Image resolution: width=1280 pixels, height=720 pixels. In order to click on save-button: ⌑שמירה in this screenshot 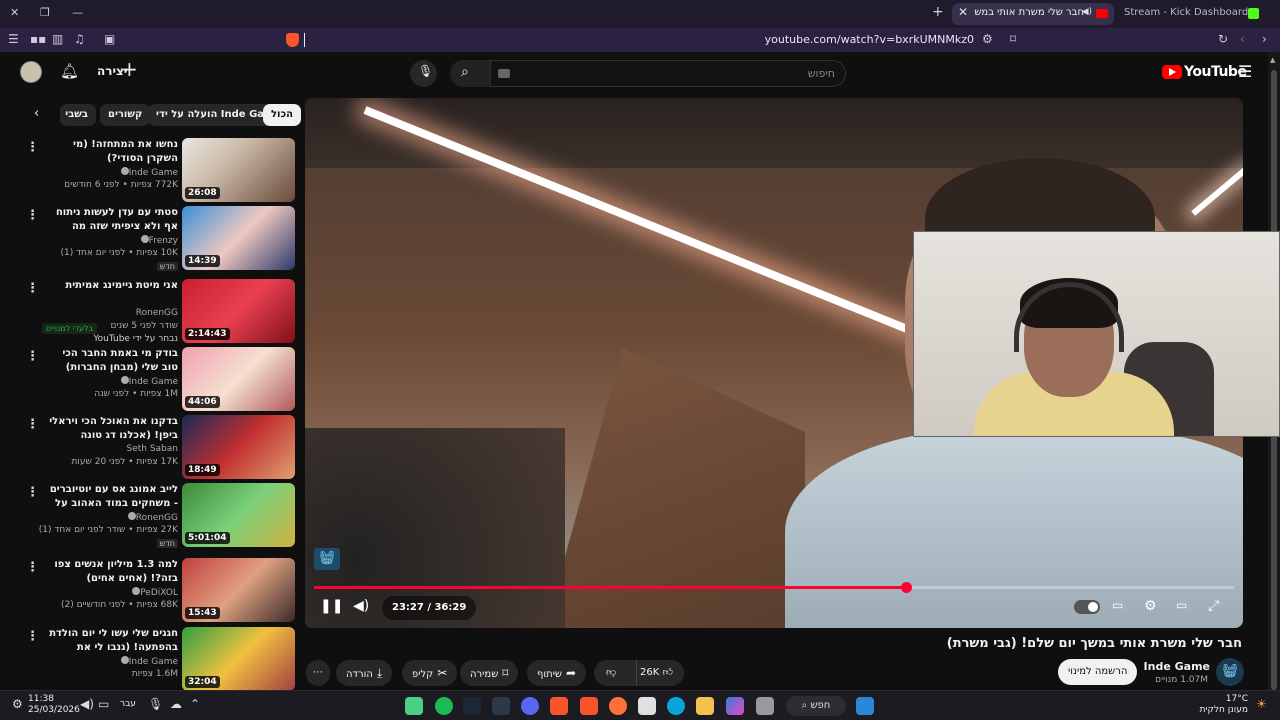, I will do `click(489, 673)`.